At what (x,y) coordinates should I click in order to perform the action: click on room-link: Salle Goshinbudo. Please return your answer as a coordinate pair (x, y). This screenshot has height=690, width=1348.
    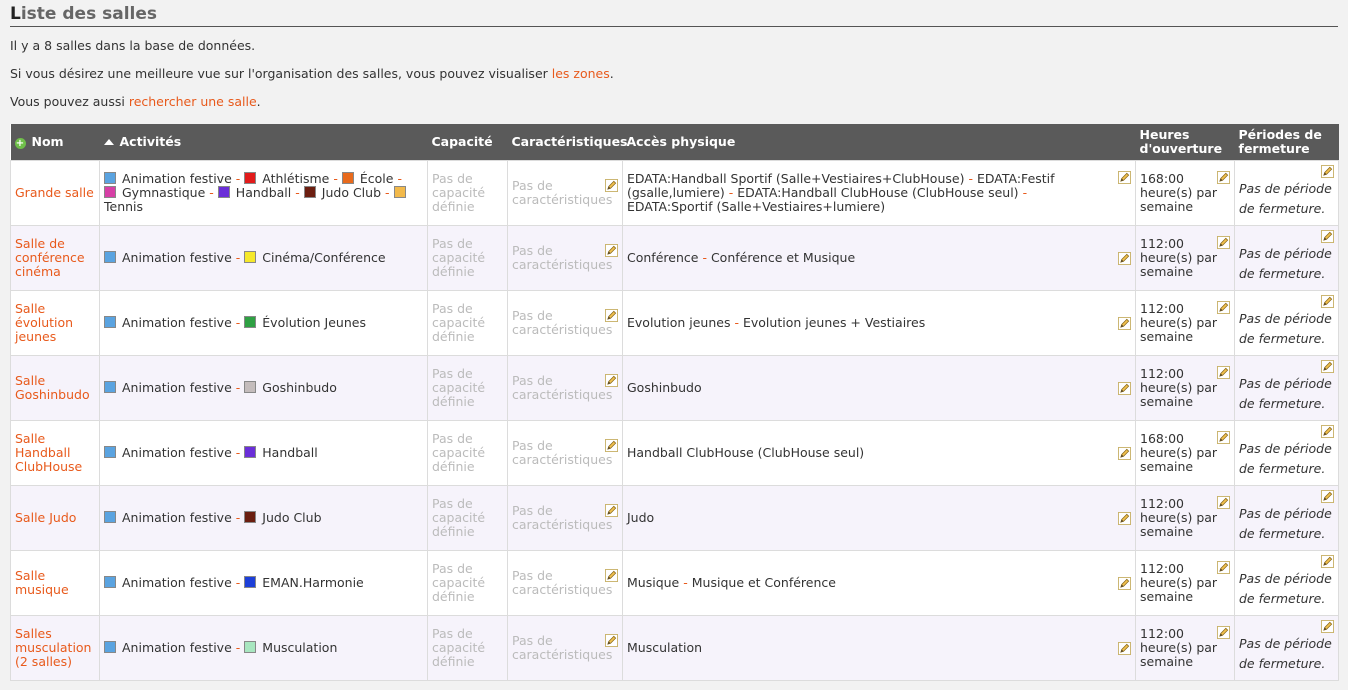
    Looking at the image, I should click on (52, 387).